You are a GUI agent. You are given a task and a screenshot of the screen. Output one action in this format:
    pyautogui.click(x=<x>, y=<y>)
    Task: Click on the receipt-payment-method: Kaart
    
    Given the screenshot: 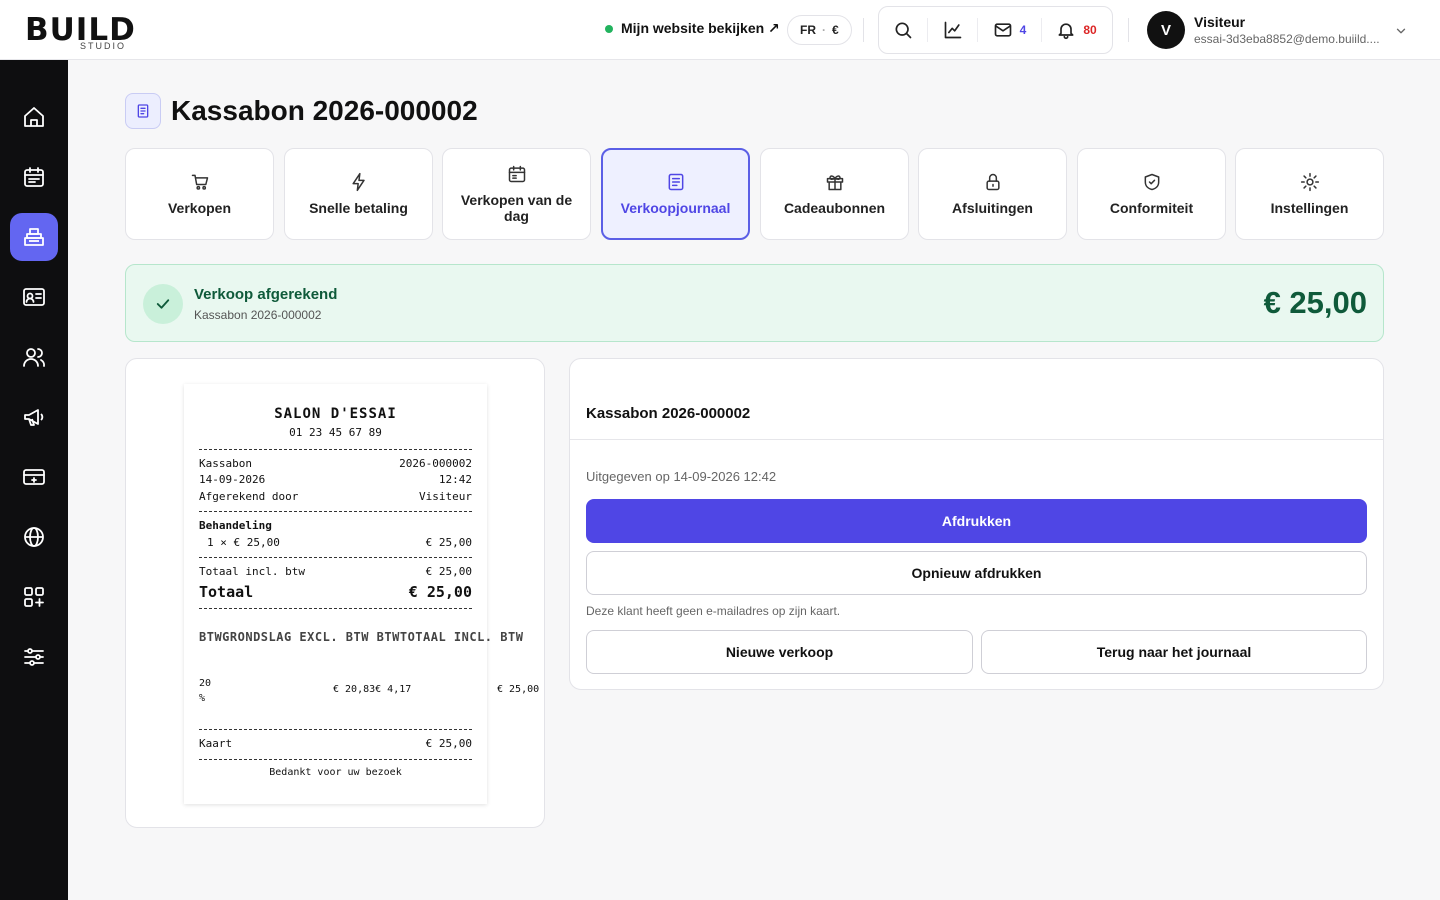 What is the action you would take?
    pyautogui.click(x=216, y=743)
    